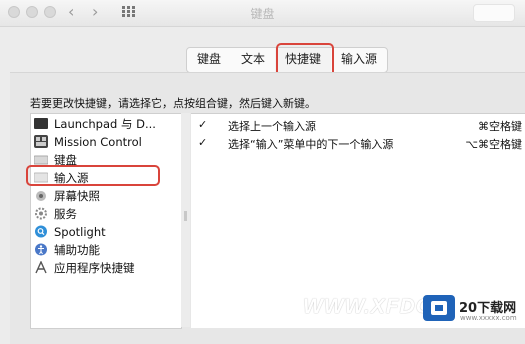  What do you see at coordinates (185, 216) in the screenshot?
I see `split-handle` at bounding box center [185, 216].